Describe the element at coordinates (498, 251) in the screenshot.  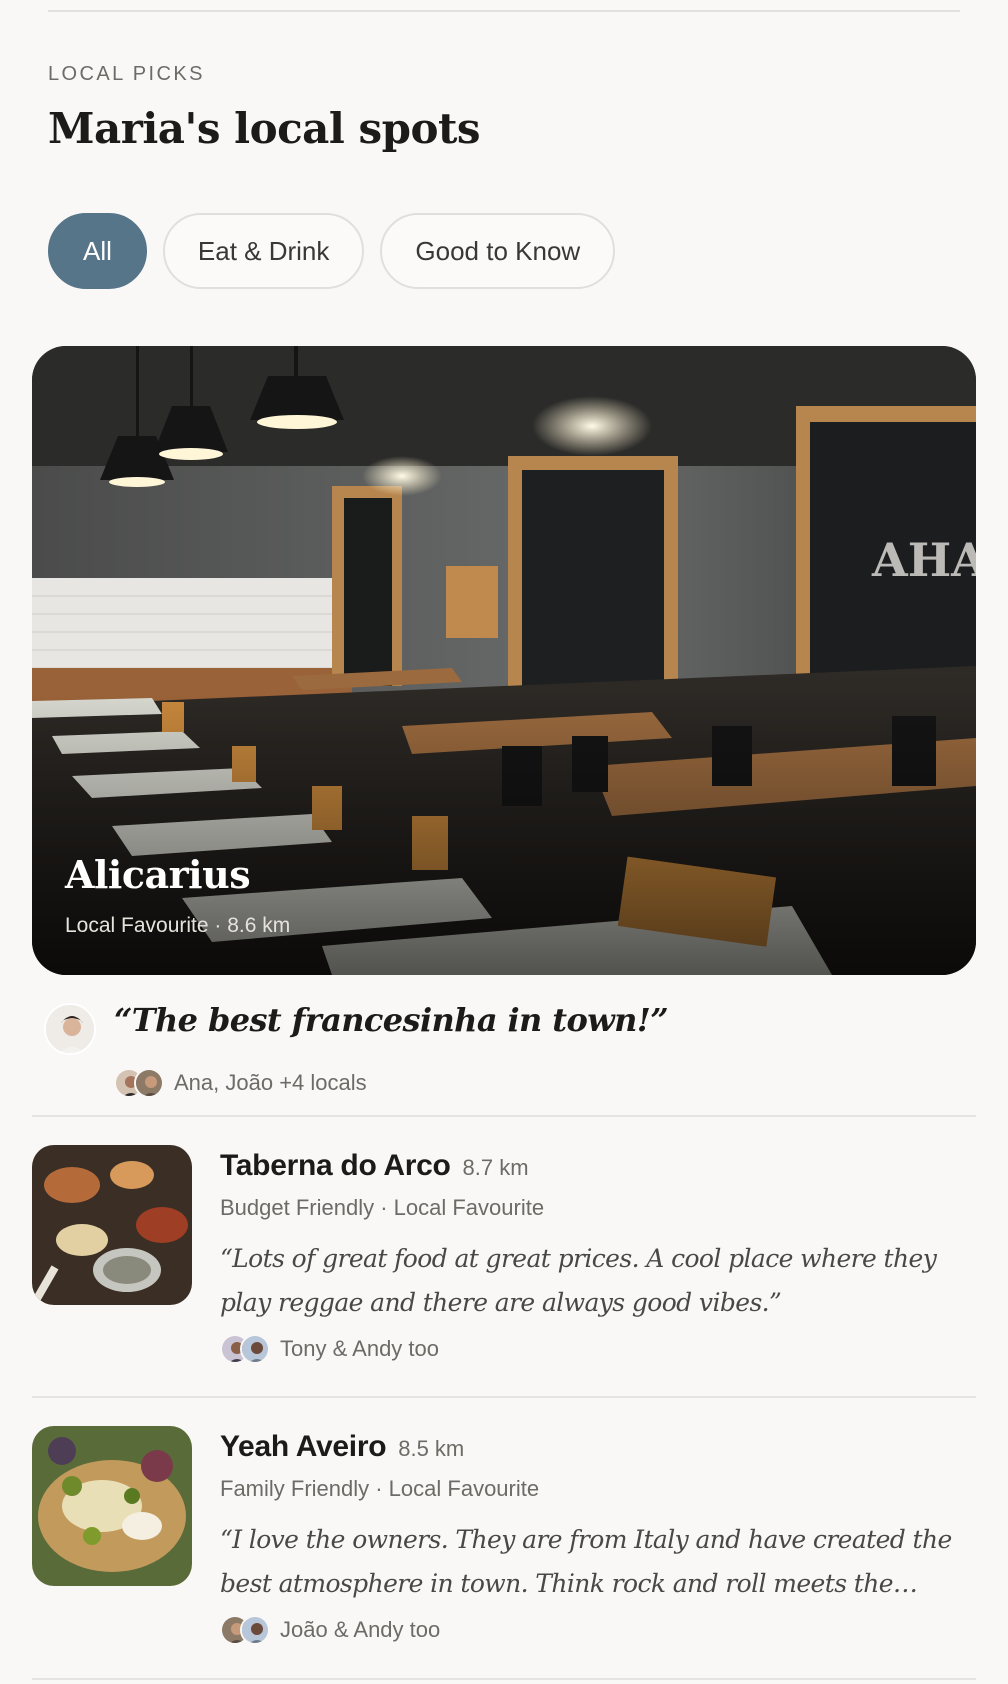
I see `filter-chip-good-to-know: Good to Know` at that location.